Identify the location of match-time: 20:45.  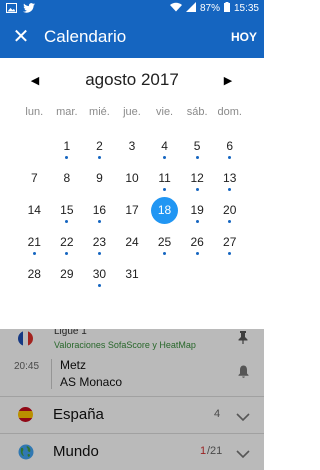
(27, 366).